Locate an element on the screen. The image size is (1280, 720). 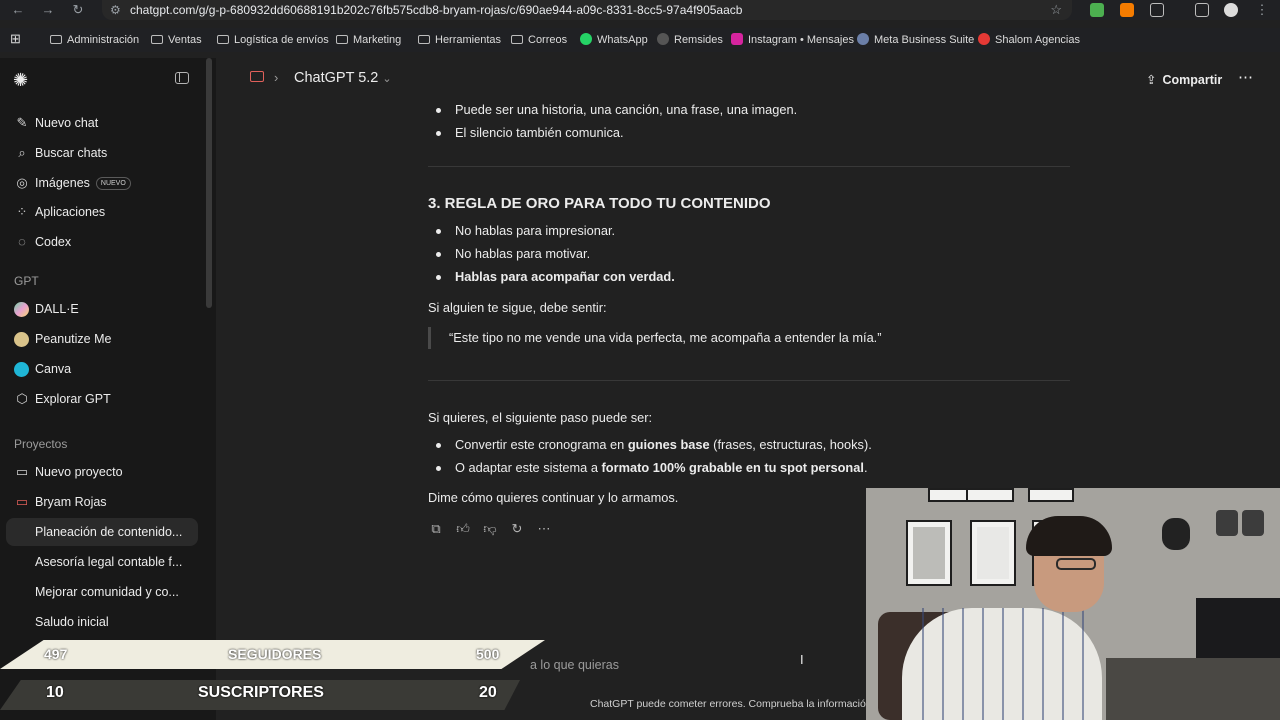
profile-avatar is located at coordinates (1231, 10).